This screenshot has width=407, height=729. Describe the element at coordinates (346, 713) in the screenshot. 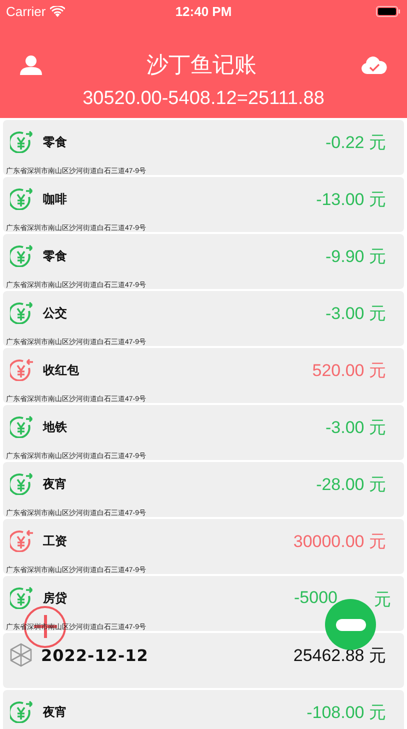

I see `amount: -108.00 元` at that location.